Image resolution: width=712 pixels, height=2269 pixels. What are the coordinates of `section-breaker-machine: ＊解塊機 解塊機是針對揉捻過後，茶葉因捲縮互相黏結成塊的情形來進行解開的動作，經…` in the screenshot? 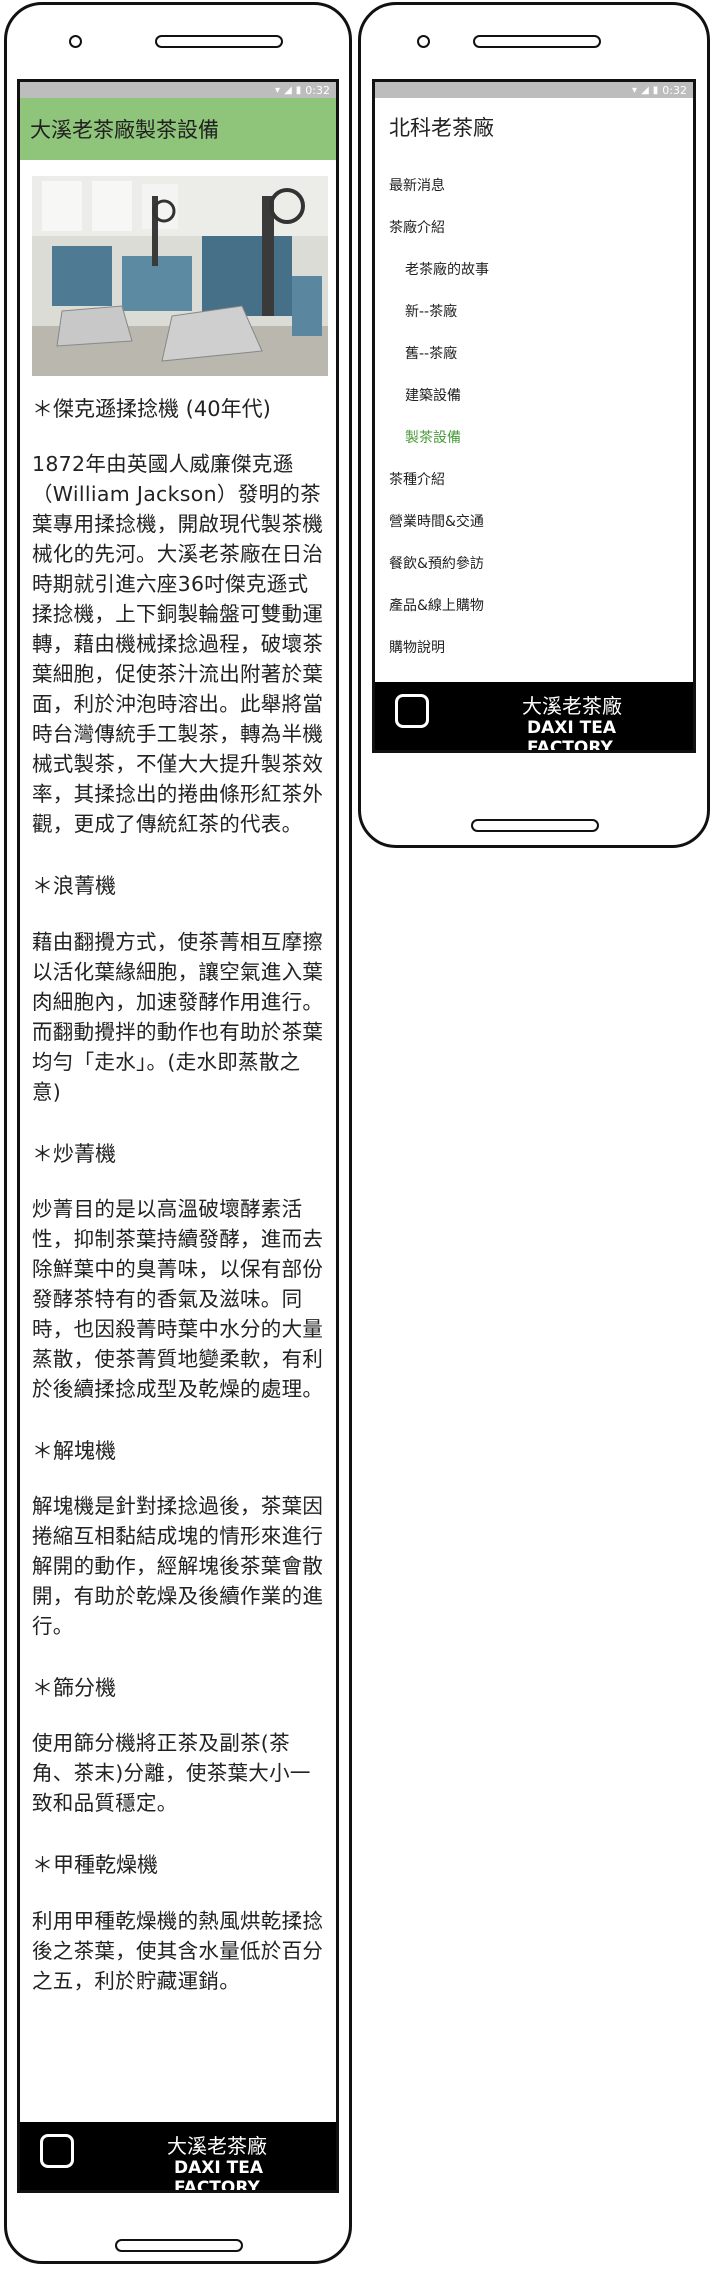 It's located at (178, 1539).